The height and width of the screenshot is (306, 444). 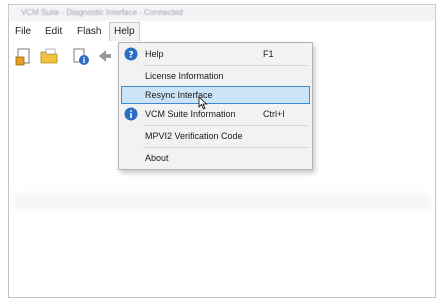 I want to click on menu-help: Help, so click(x=124, y=31).